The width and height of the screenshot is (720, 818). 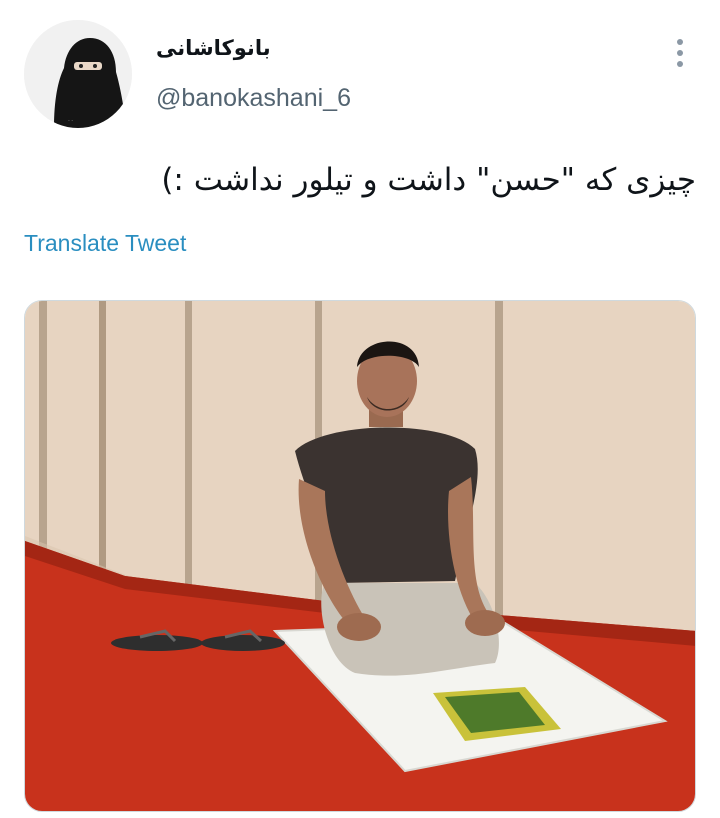 What do you see at coordinates (213, 48) in the screenshot?
I see `display-name: بانوکاشانی` at bounding box center [213, 48].